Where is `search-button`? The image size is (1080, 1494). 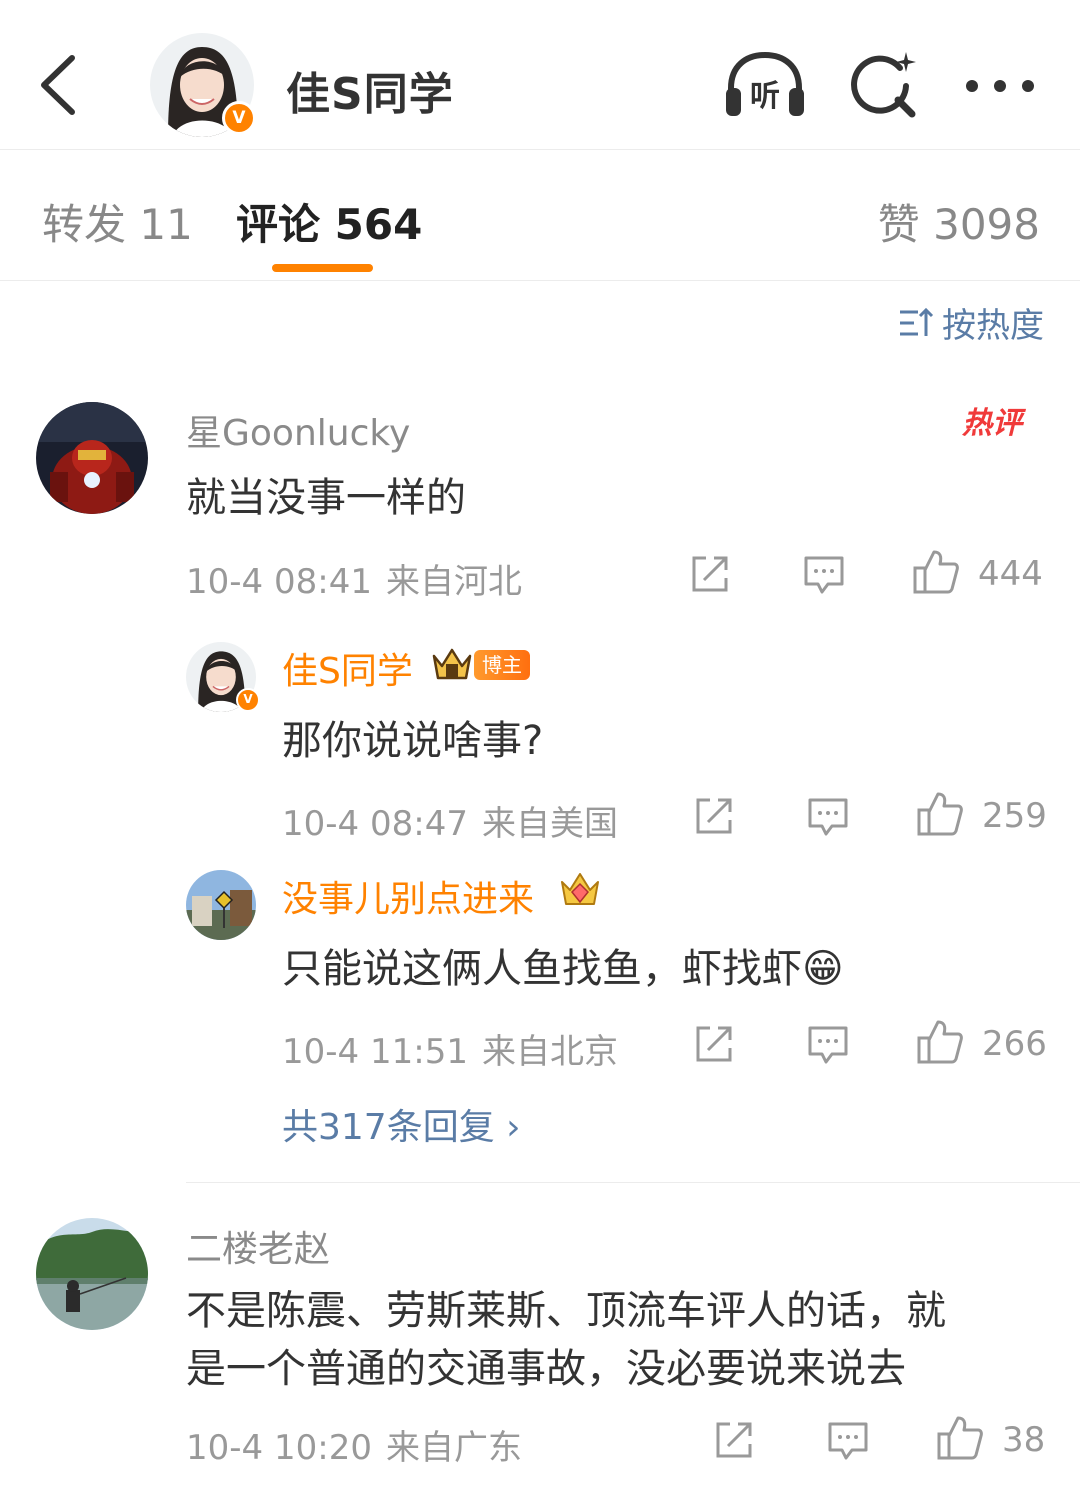 search-button is located at coordinates (884, 84).